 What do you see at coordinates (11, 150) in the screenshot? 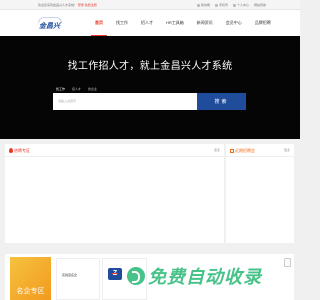
I see `fire-icon` at bounding box center [11, 150].